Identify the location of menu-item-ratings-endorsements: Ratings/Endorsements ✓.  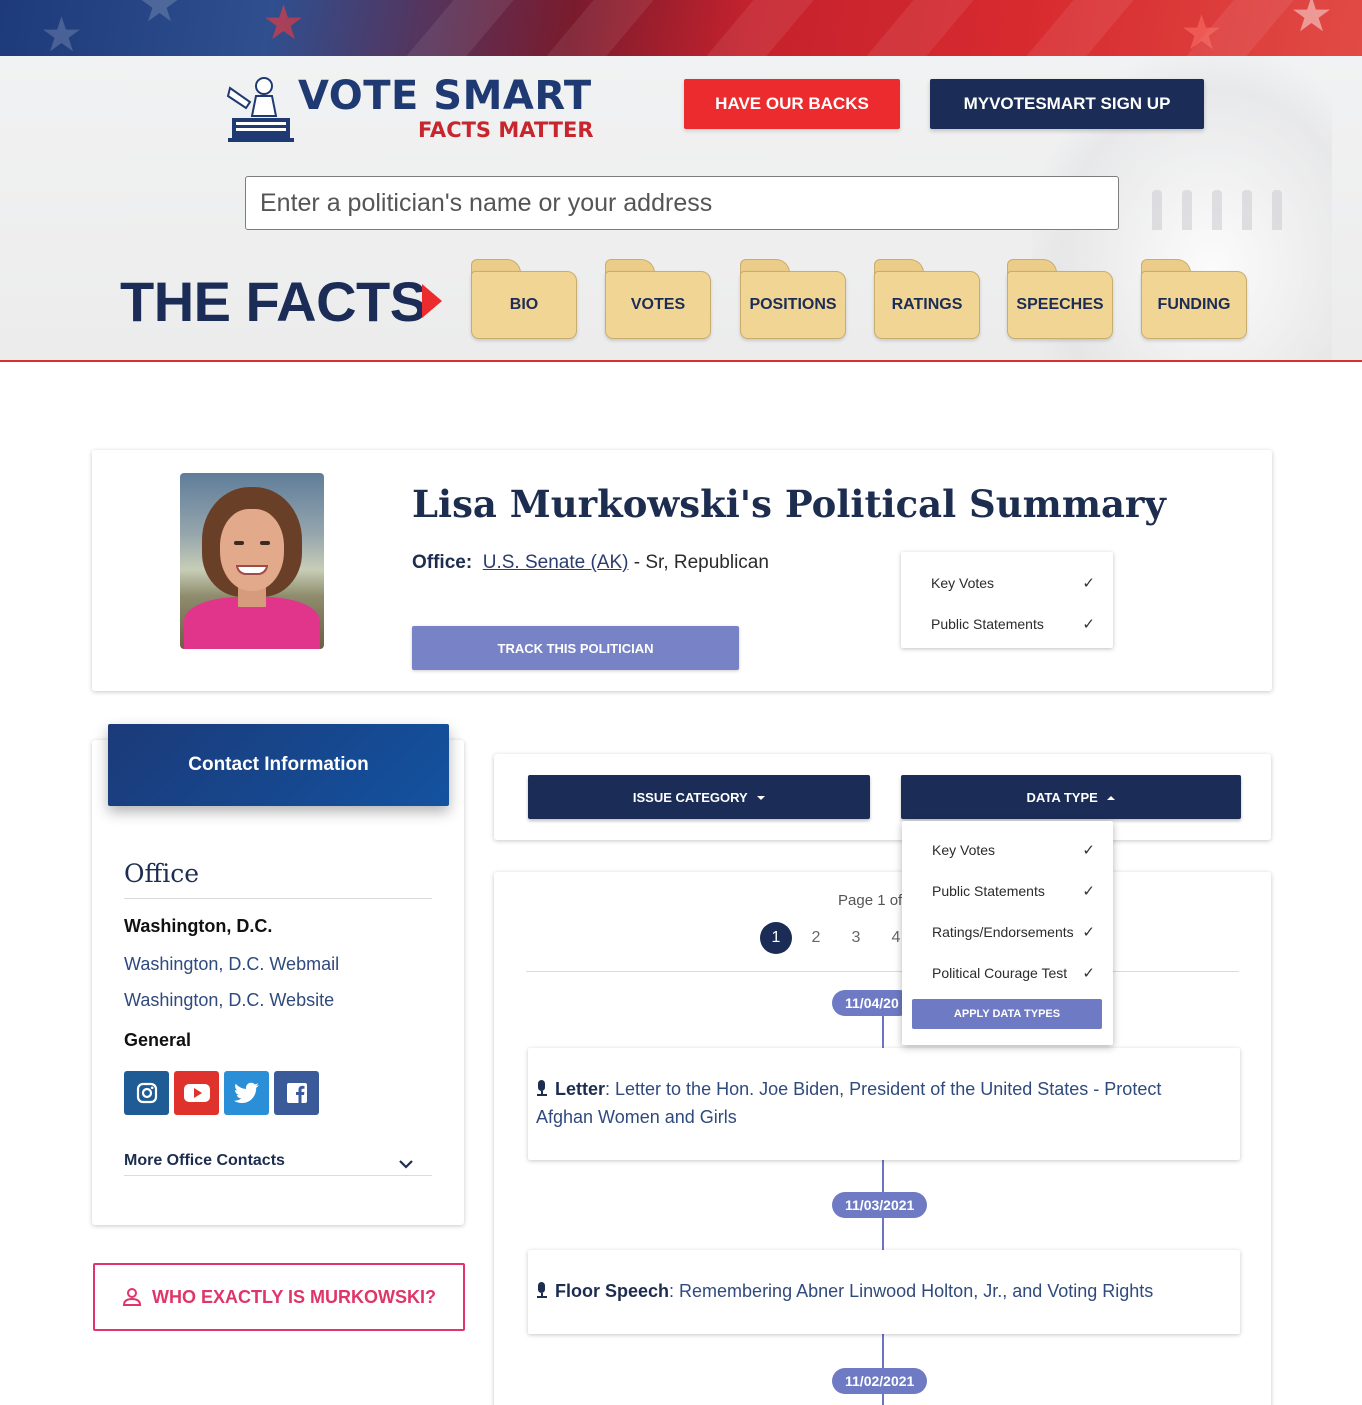
(1007, 931).